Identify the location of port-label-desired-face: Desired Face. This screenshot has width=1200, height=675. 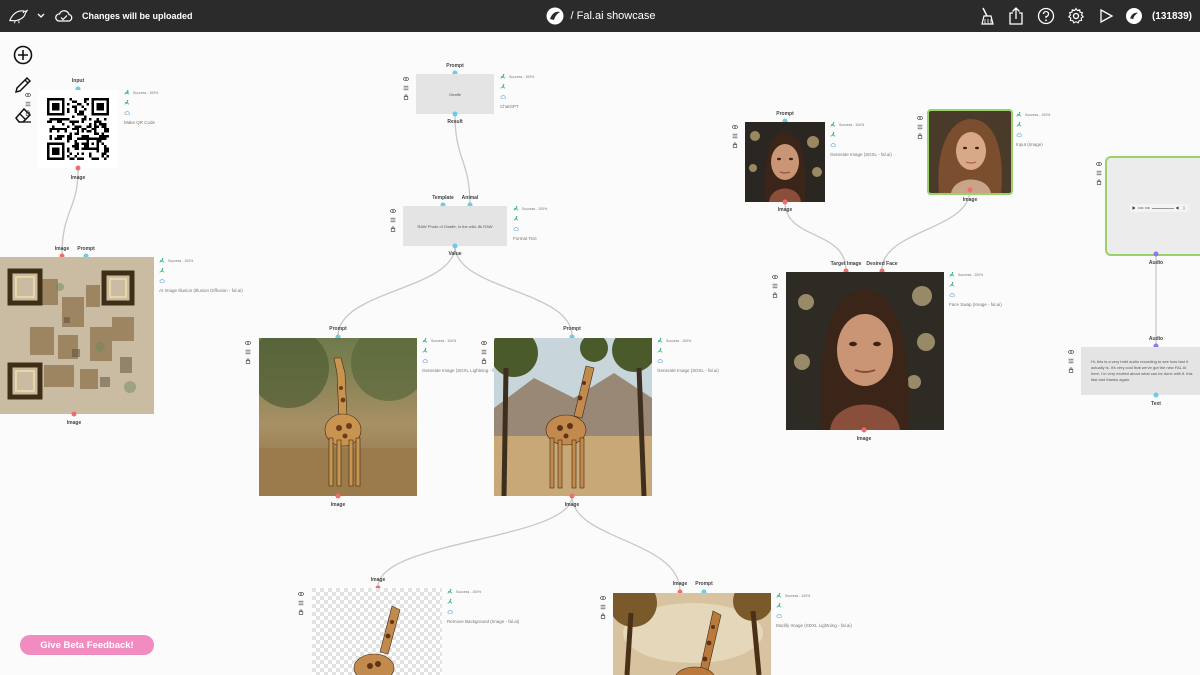
(882, 264).